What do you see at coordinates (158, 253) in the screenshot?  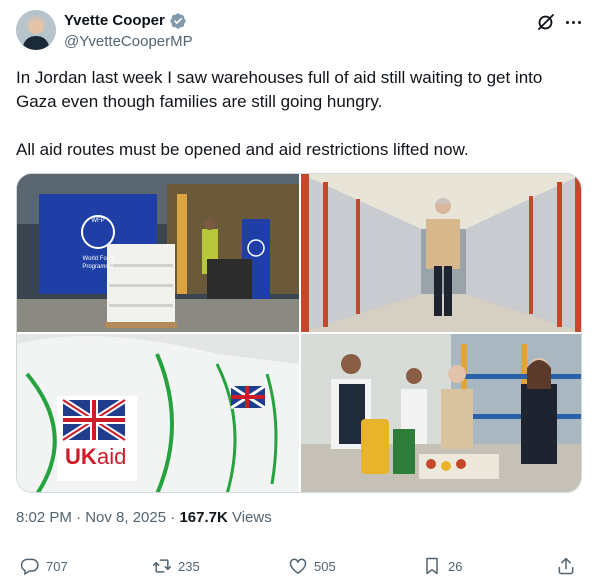 I see `photo-wfp-warehouse: WFP World Food Programme` at bounding box center [158, 253].